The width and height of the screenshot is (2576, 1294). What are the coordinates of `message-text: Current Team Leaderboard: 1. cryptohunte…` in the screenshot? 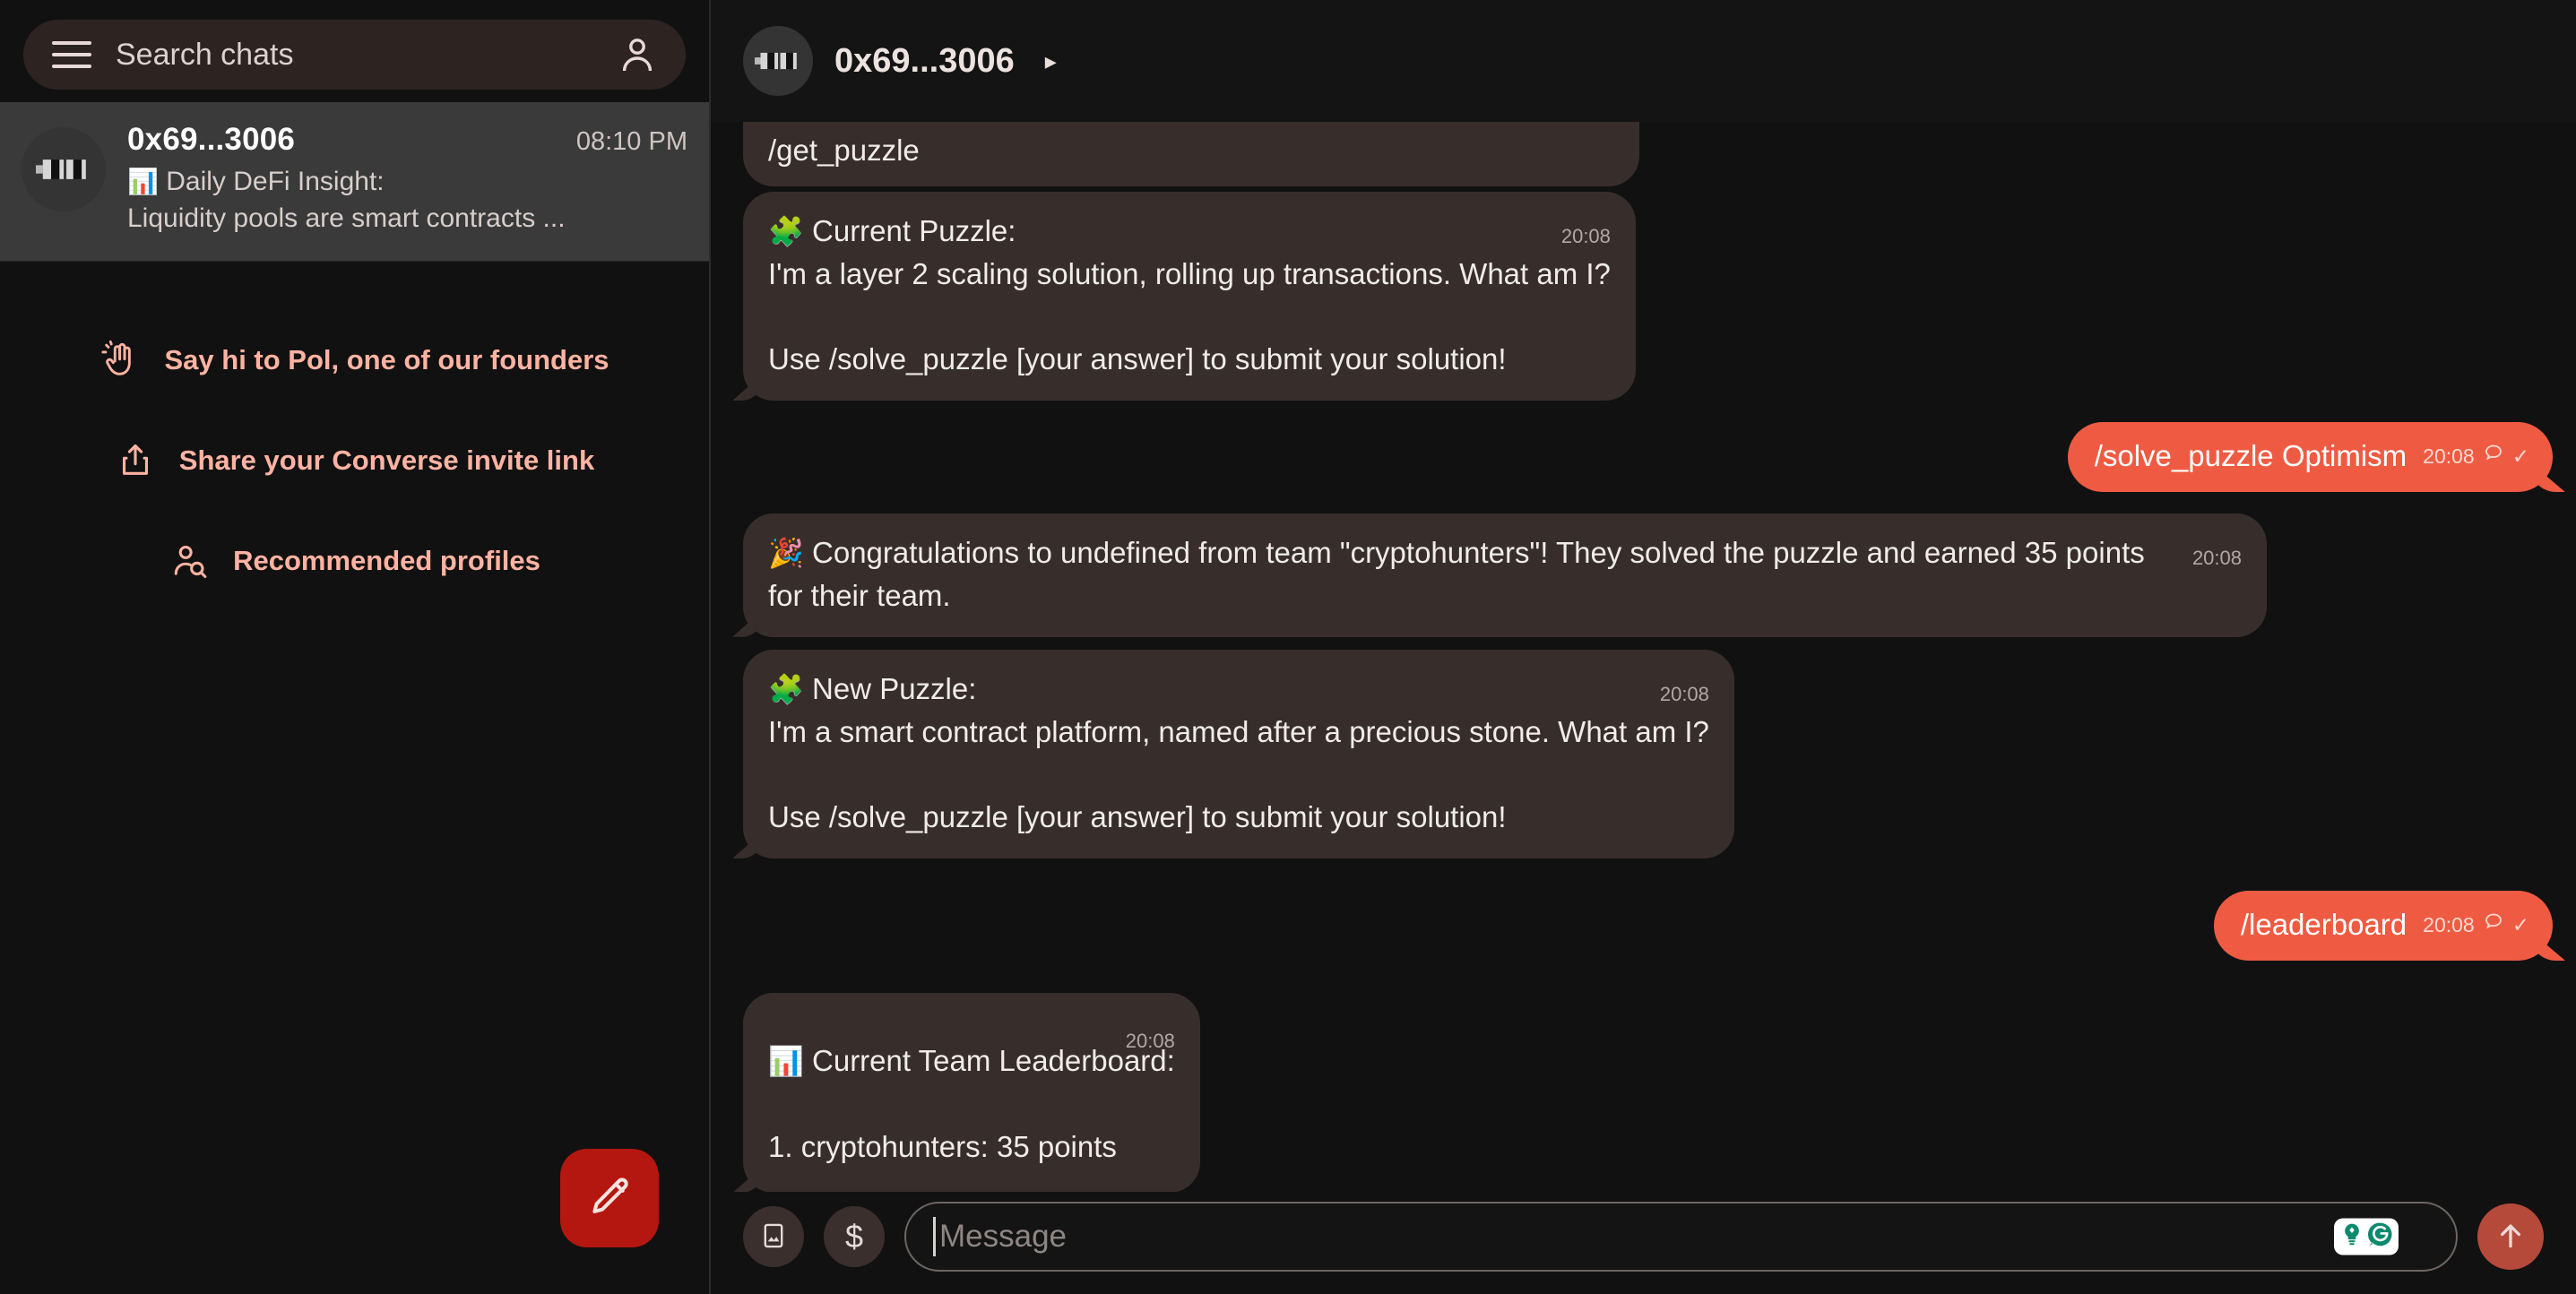 It's located at (971, 1103).